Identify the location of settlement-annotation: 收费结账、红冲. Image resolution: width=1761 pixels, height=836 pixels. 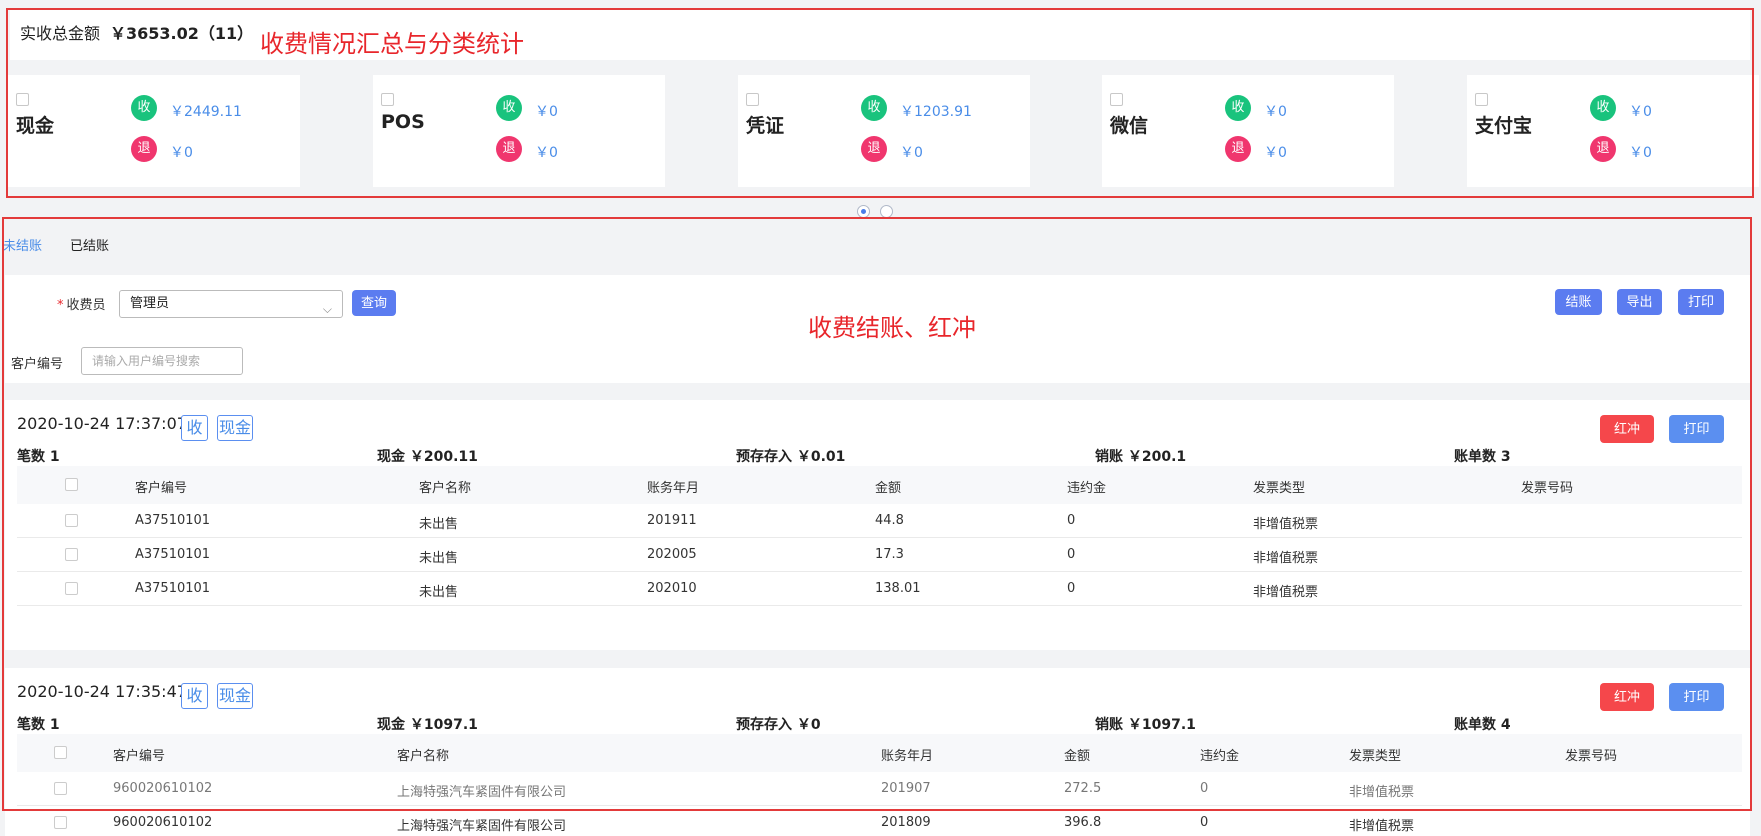
(892, 328).